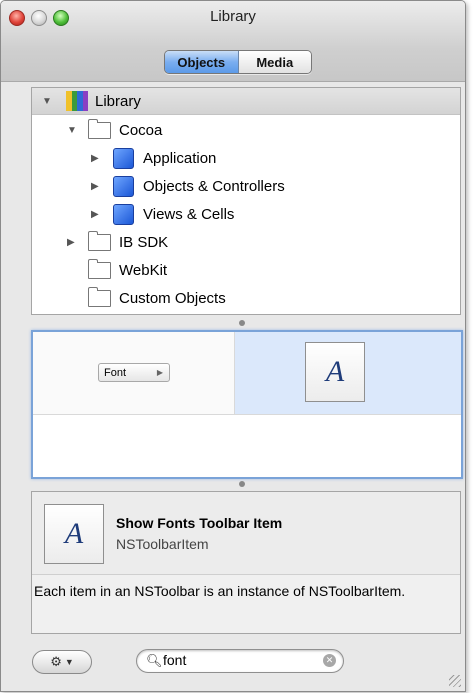  What do you see at coordinates (246, 158) in the screenshot?
I see `outline-row-application: ▶ Application` at bounding box center [246, 158].